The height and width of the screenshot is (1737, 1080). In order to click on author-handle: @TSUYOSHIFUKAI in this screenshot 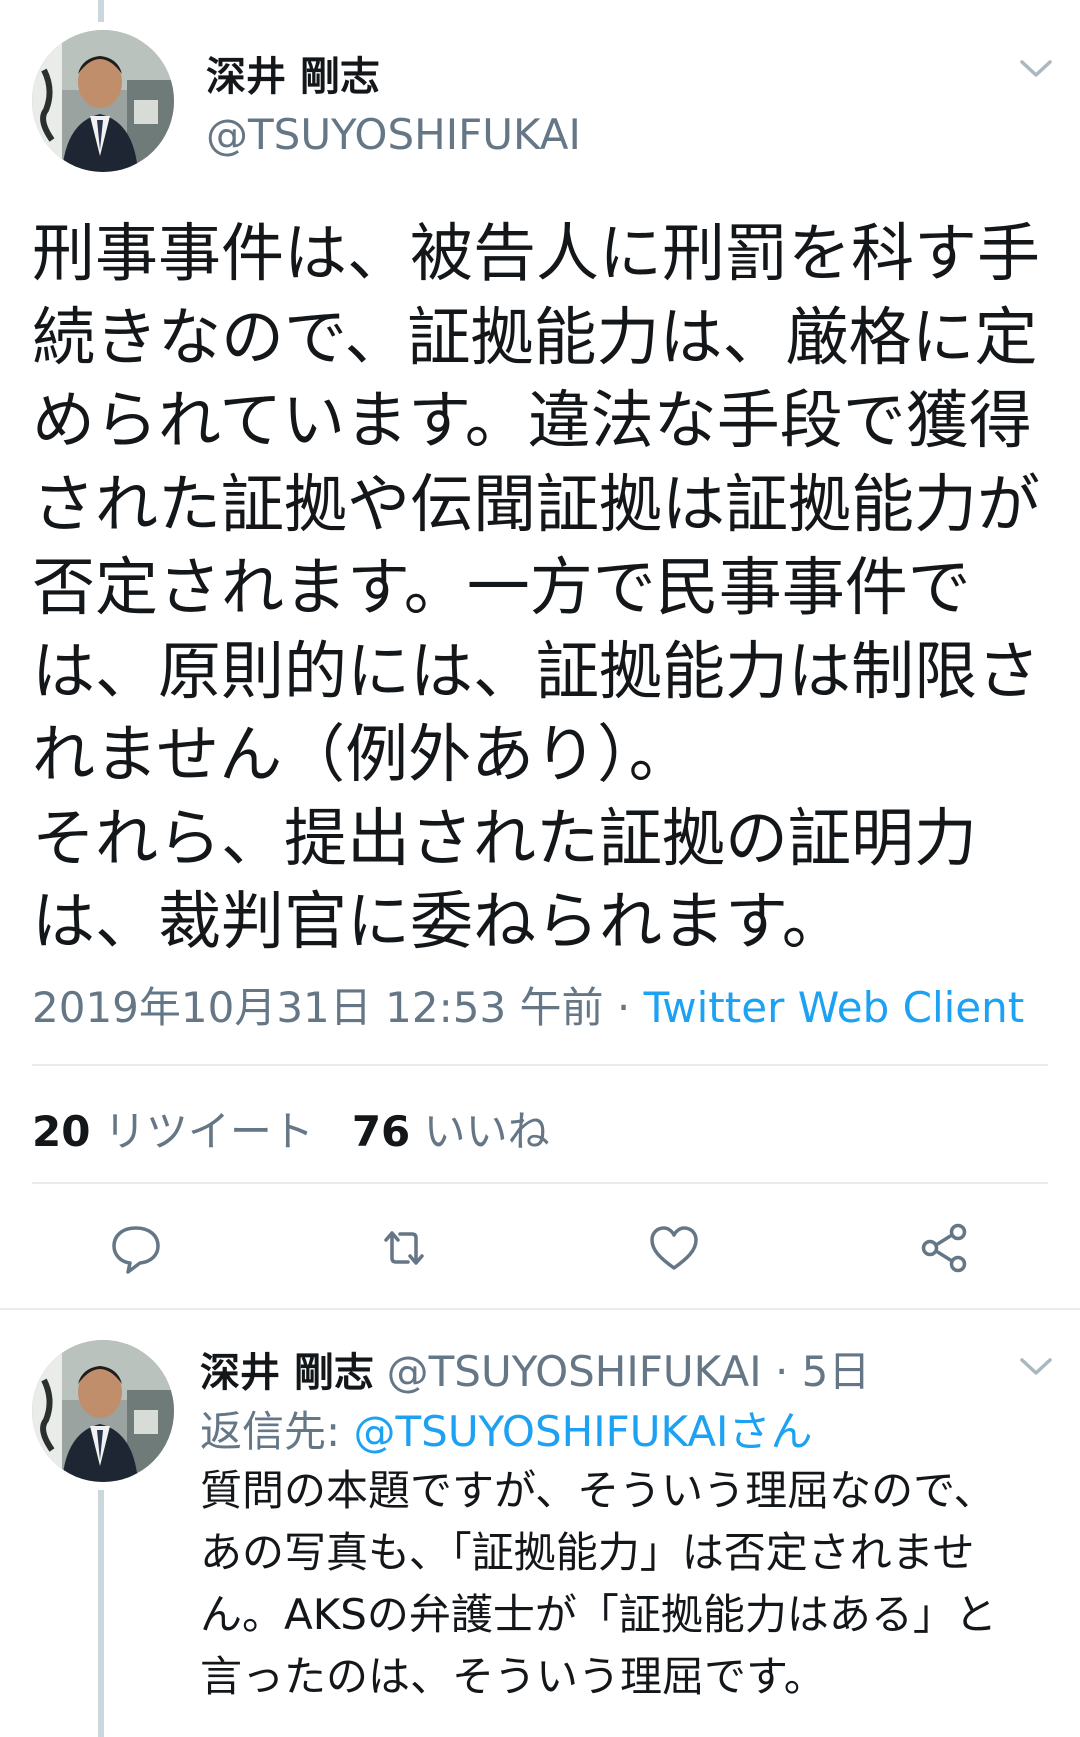, I will do `click(393, 134)`.